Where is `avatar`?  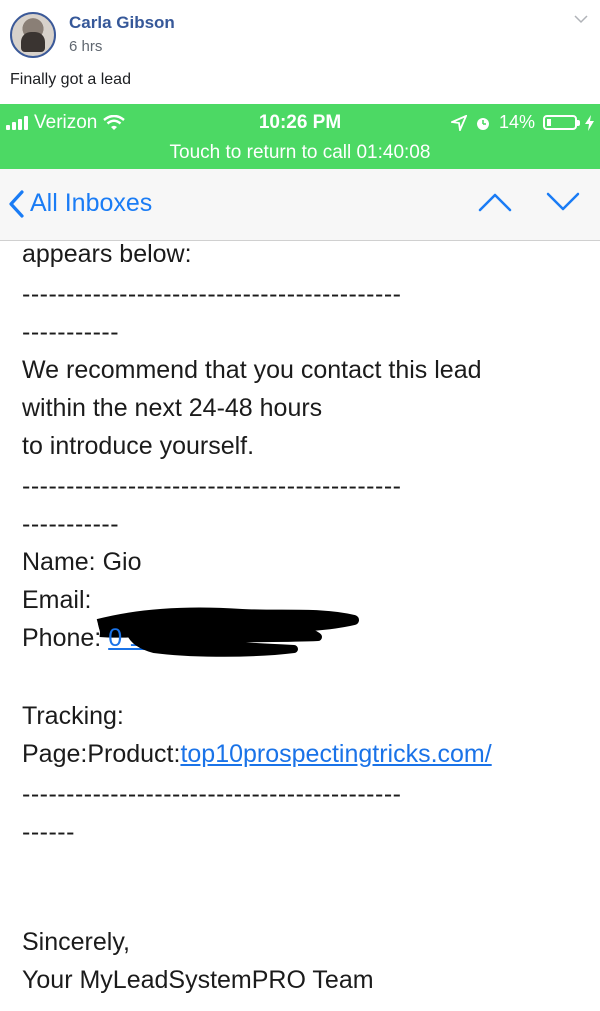
avatar is located at coordinates (33, 35).